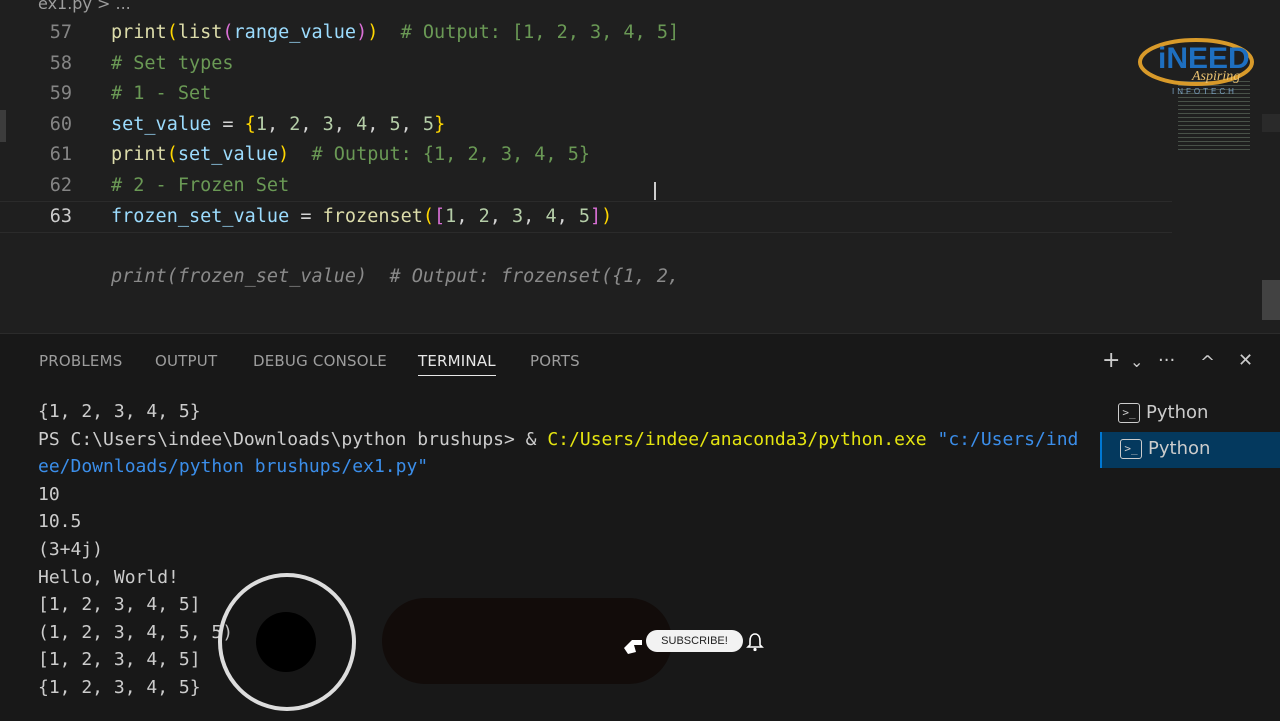  Describe the element at coordinates (555, 361) in the screenshot. I see `tab-ports: PORTS` at that location.